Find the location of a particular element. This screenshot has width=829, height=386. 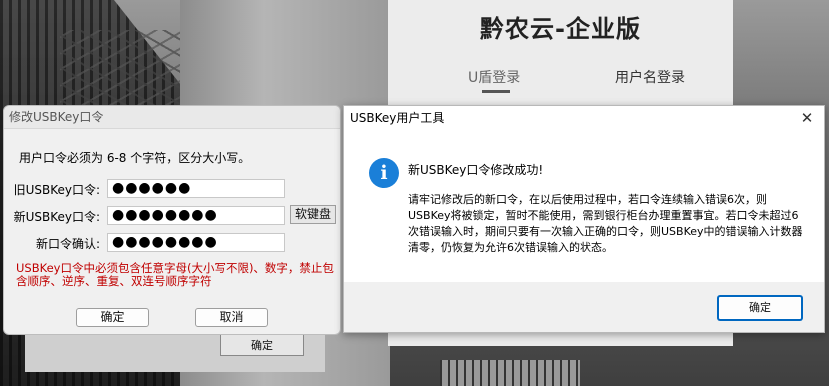

dialog-footer: 确定 is located at coordinates (584, 307).